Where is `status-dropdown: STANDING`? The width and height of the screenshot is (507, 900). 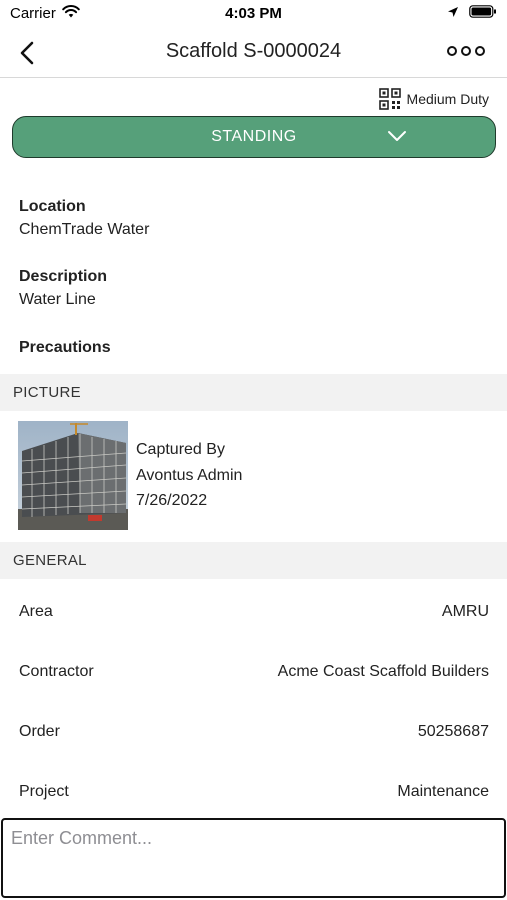
status-dropdown: STANDING is located at coordinates (254, 137).